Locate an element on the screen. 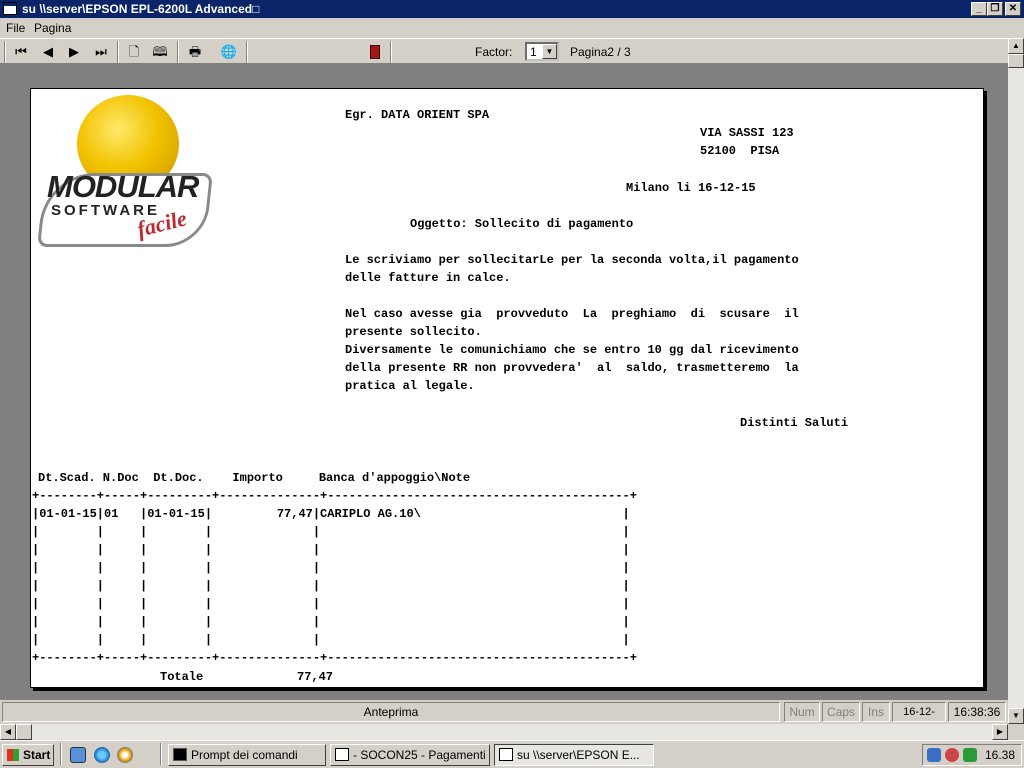 This screenshot has height=768, width=1024. task-label: Prompt dei comandi is located at coordinates (244, 755).